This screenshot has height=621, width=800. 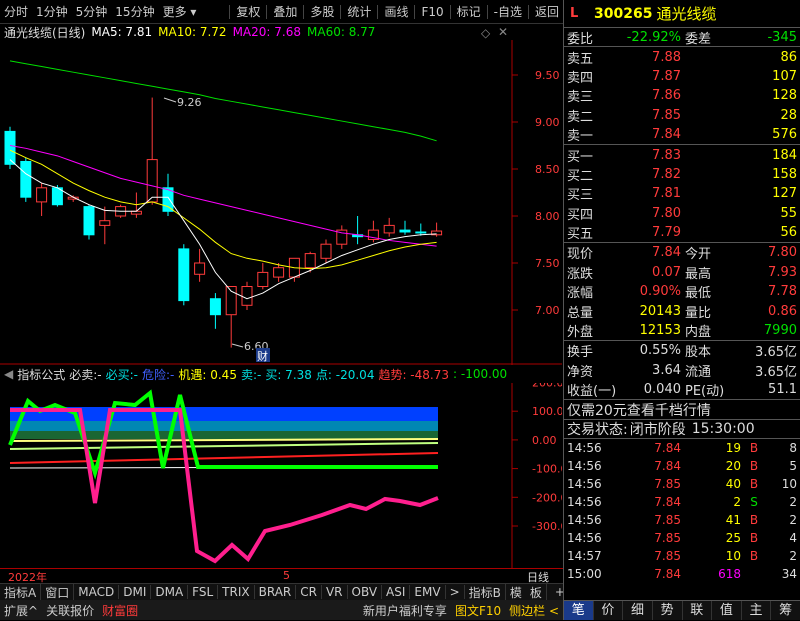 I want to click on tick-volume: 41, so click(x=733, y=520).